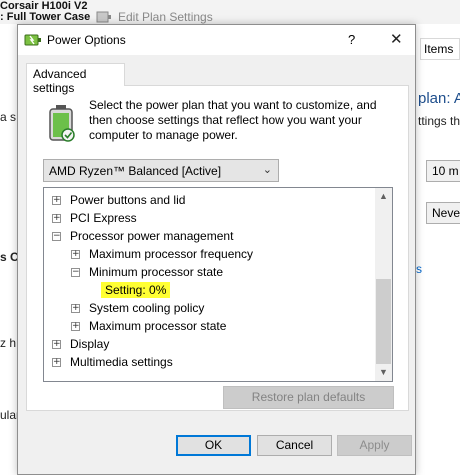 This screenshot has width=460, height=475. Describe the element at coordinates (75, 79) in the screenshot. I see `tab-advanced-settings: Advanced settings` at that location.